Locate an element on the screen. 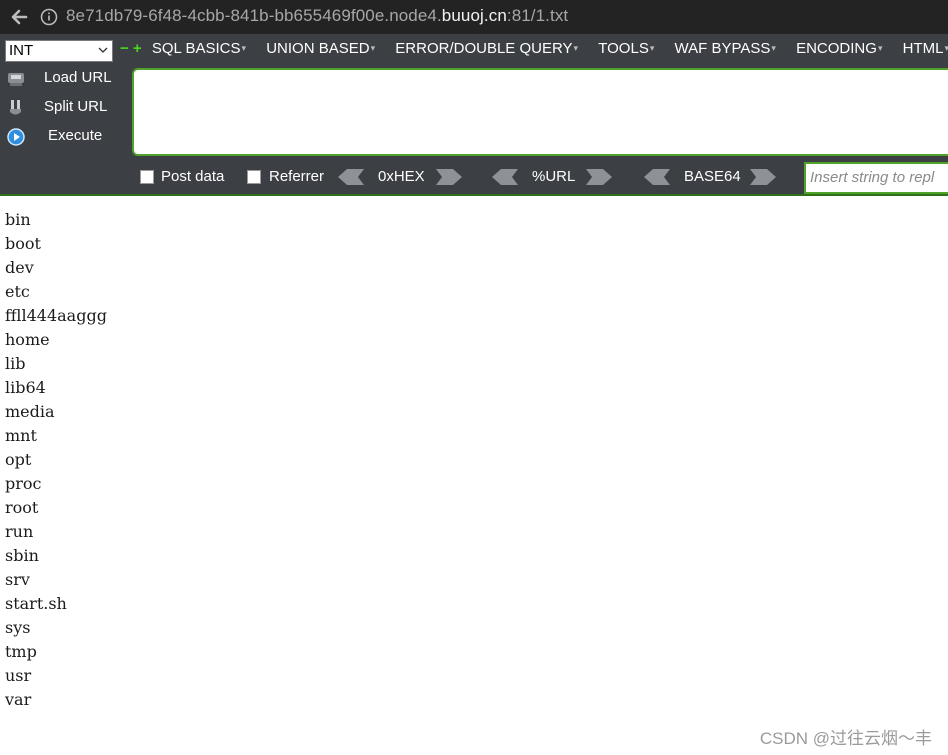 The width and height of the screenshot is (948, 755). watermark: CSDN @过往云烟～丰 is located at coordinates (845, 738).